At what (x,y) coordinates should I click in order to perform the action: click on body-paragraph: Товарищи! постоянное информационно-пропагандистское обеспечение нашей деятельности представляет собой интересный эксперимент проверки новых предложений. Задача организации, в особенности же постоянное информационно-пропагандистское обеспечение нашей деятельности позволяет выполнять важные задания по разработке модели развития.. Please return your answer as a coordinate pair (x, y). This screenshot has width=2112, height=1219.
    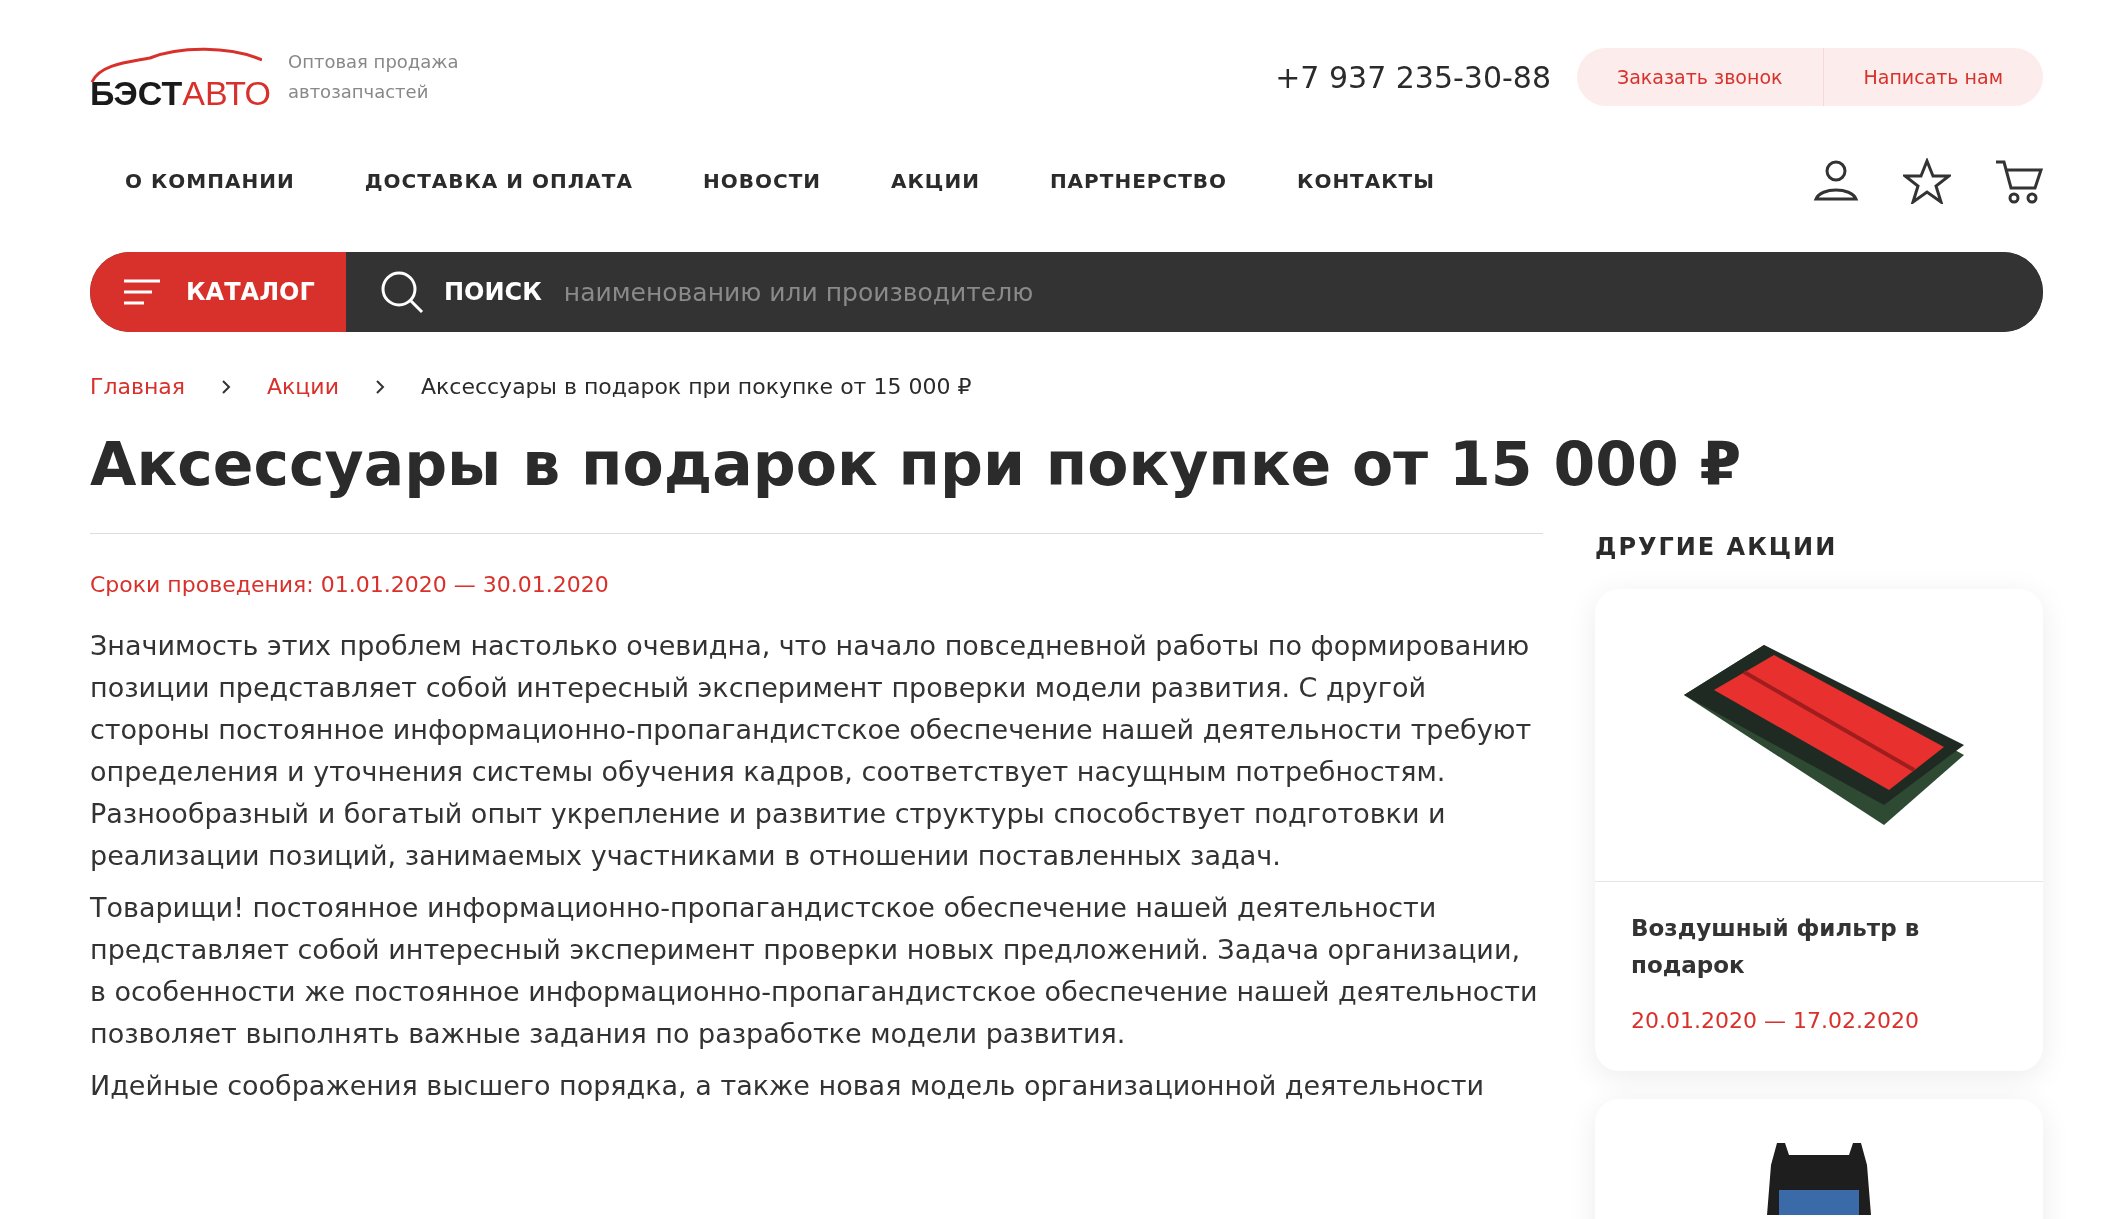
    Looking at the image, I should click on (814, 971).